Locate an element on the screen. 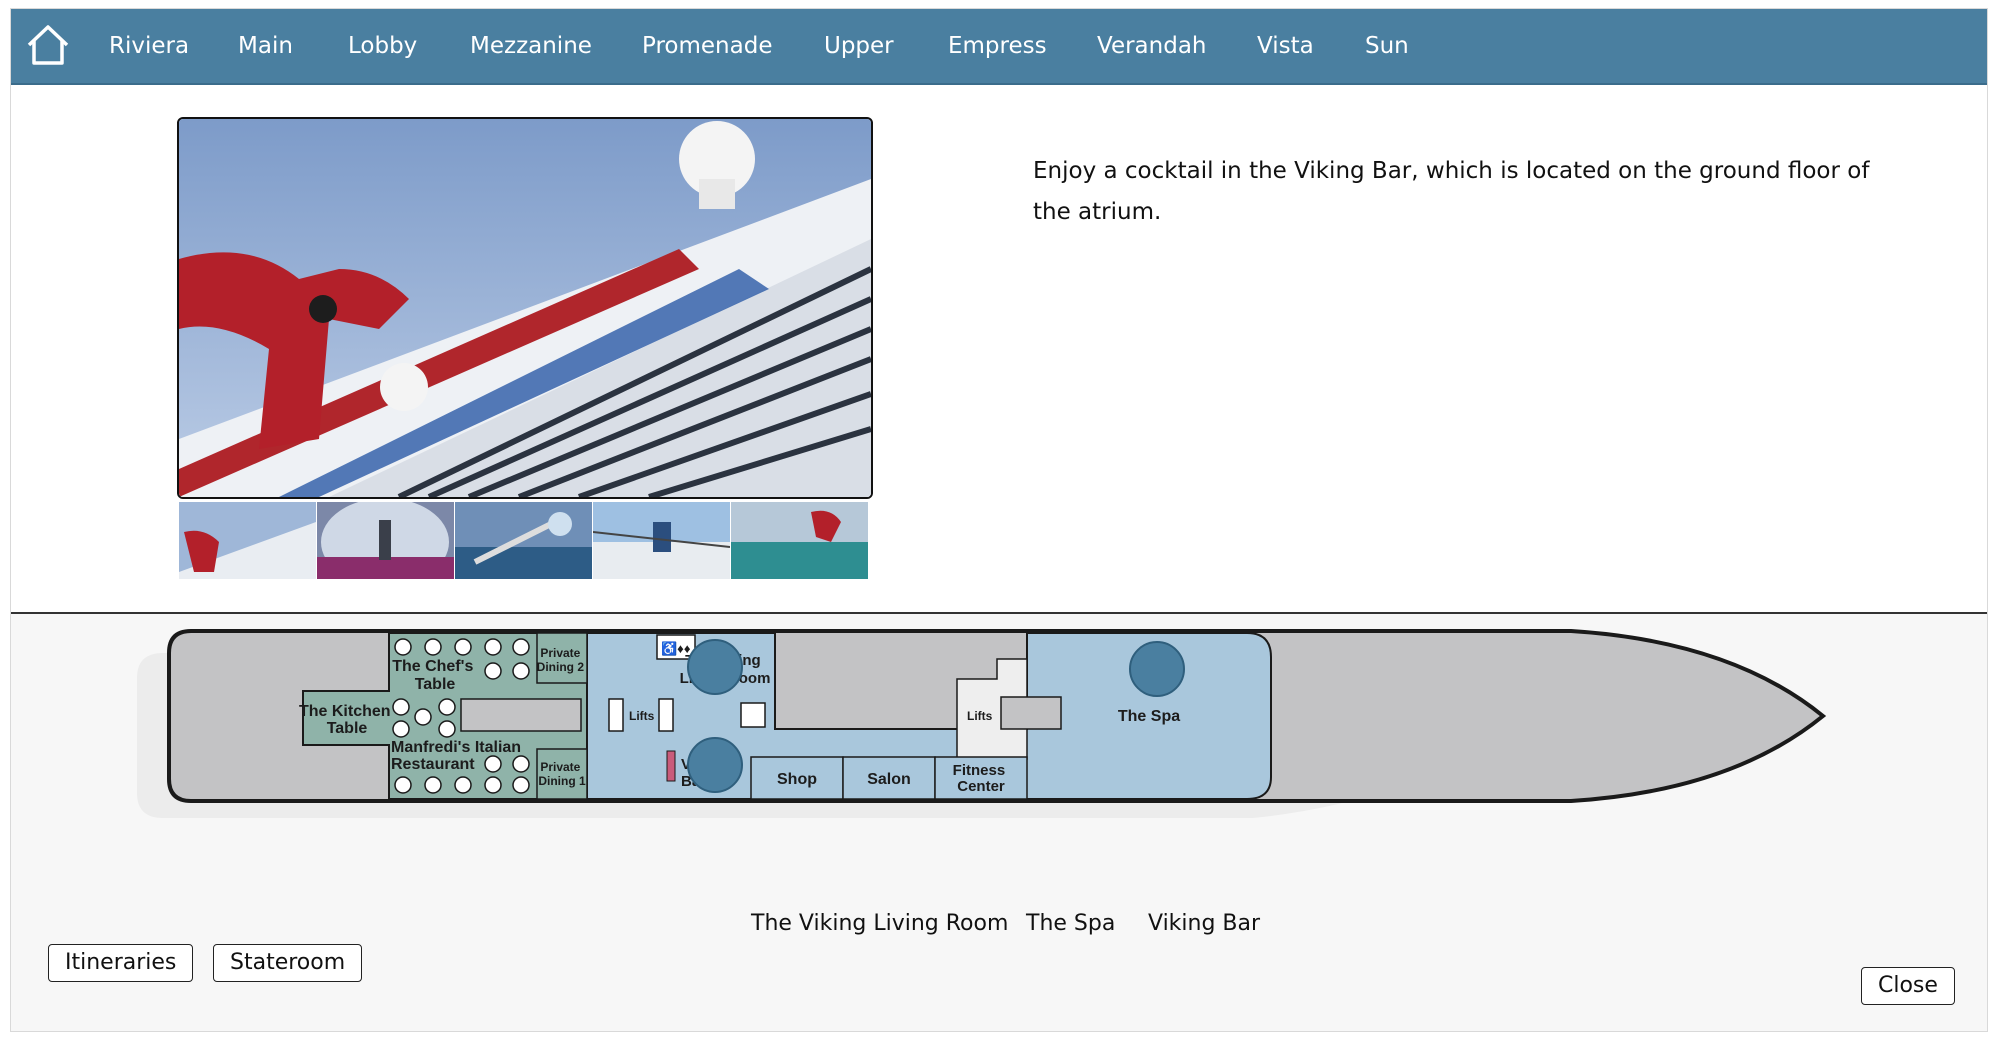  svg-text: Fitness Center is located at coordinates (981, 778).